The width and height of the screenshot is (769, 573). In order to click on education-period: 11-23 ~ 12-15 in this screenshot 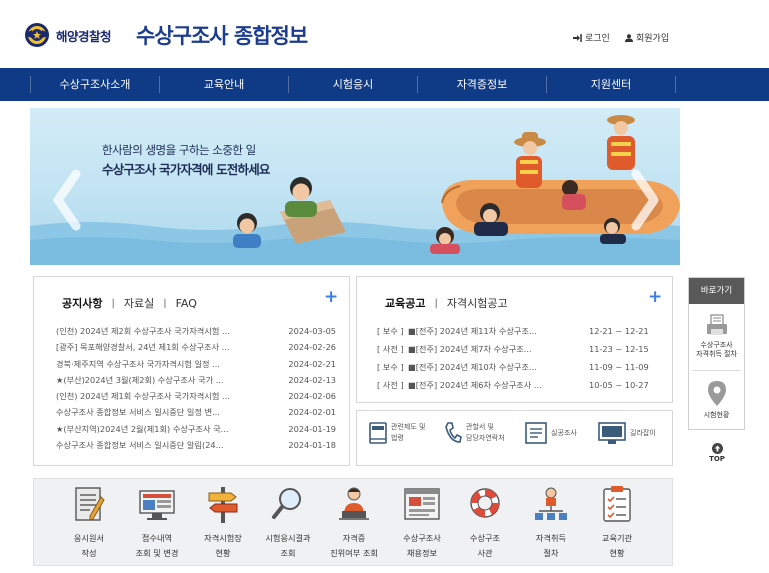, I will do `click(619, 349)`.